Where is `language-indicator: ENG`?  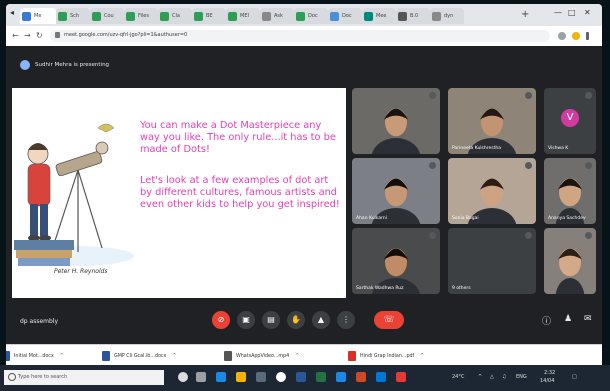 language-indicator: ENG is located at coordinates (521, 377).